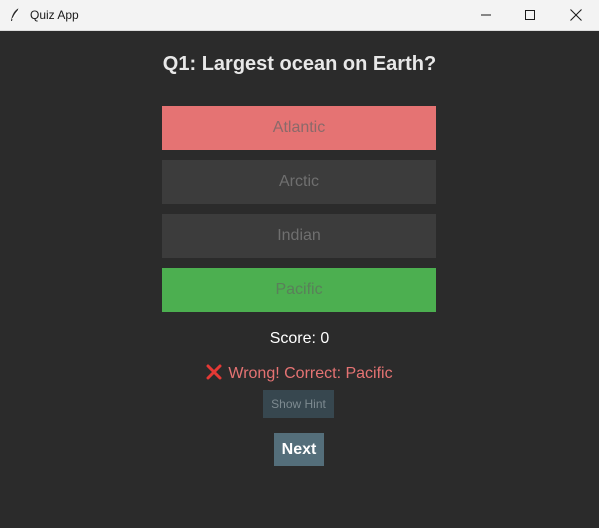 The width and height of the screenshot is (599, 528). What do you see at coordinates (299, 64) in the screenshot?
I see `question-text: Q1: Largest ocean on Earth?` at bounding box center [299, 64].